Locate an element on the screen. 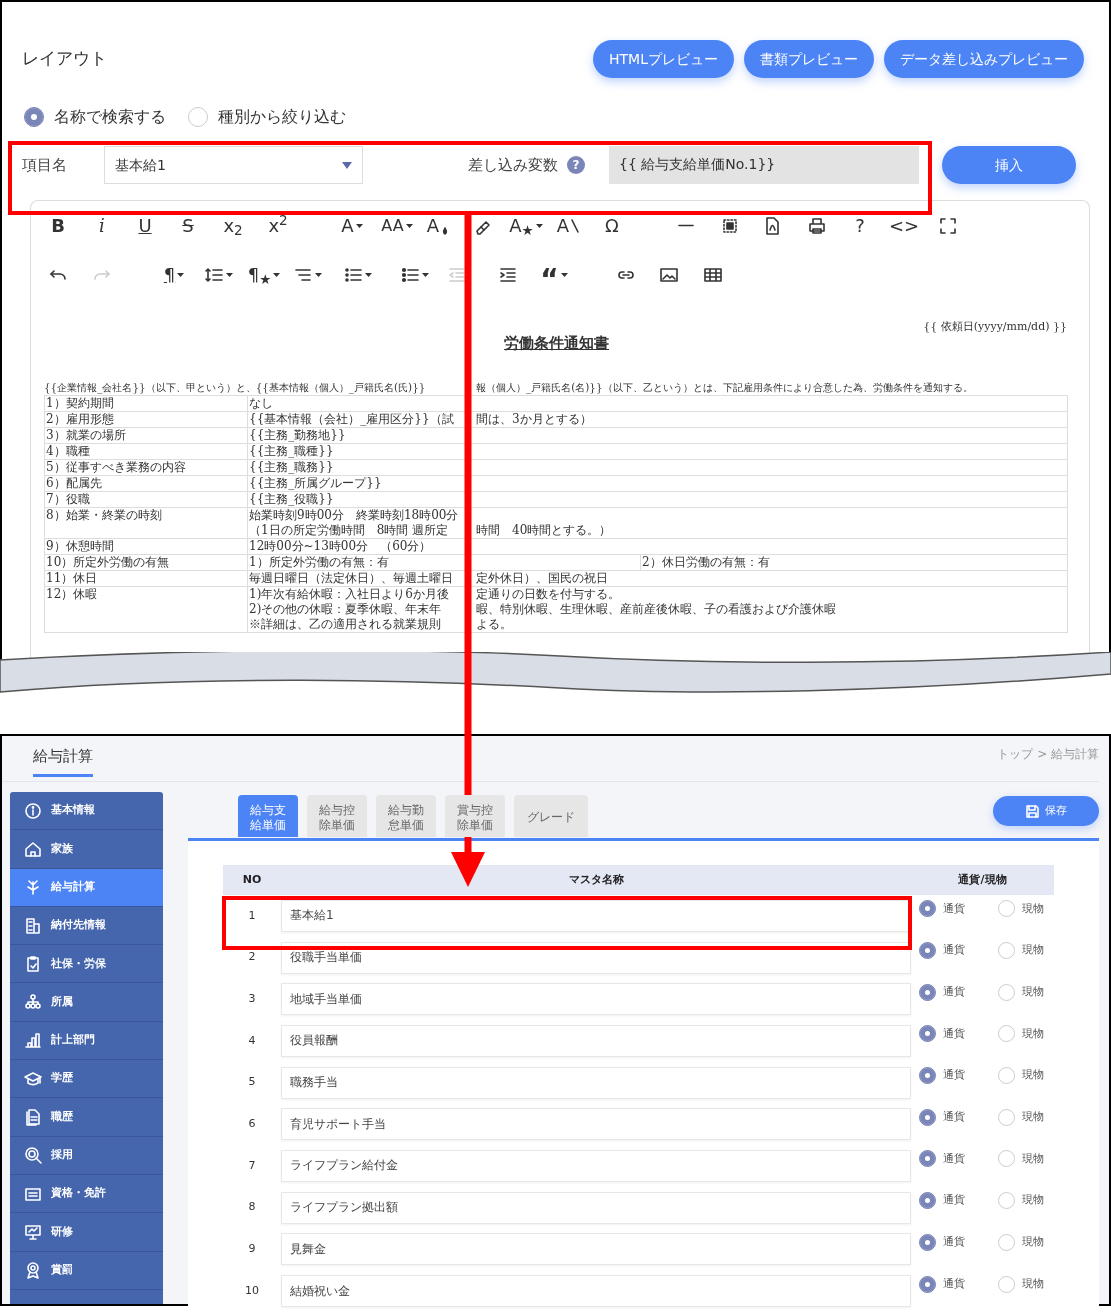 The width and height of the screenshot is (1111, 1314). cell-text: {{主務_職種}} is located at coordinates (291, 451).